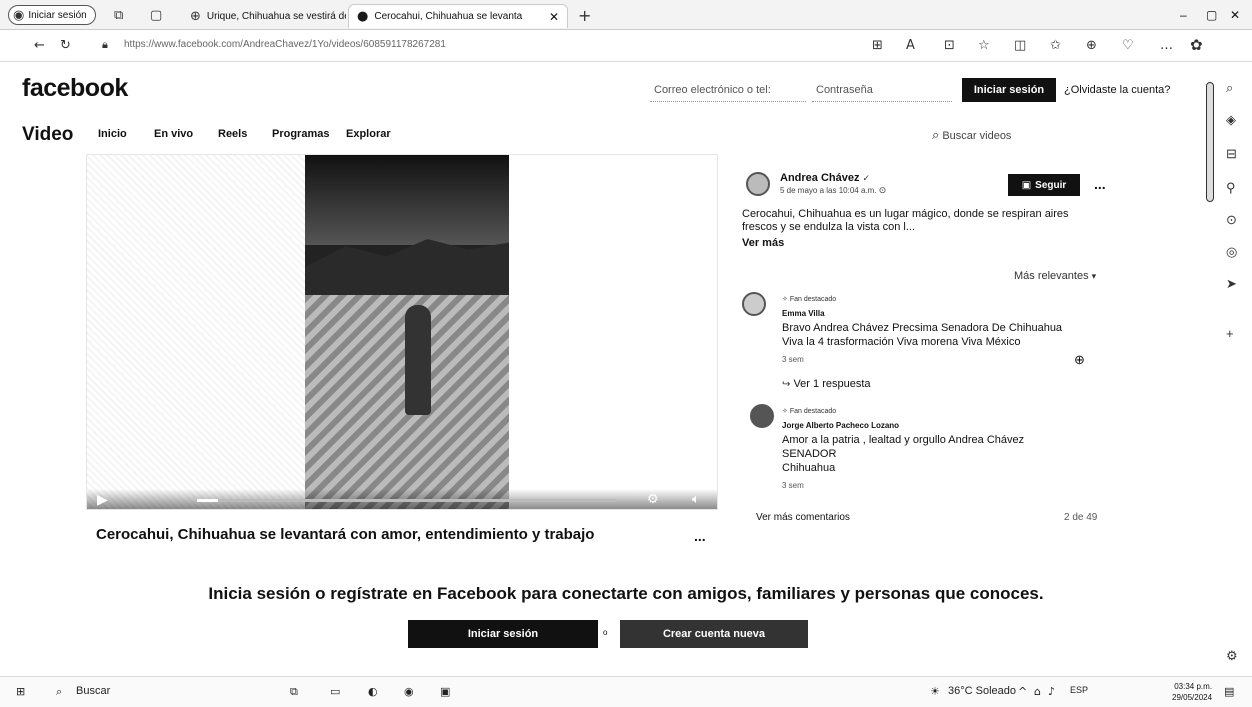 The height and width of the screenshot is (707, 1252). What do you see at coordinates (584, 15) in the screenshot?
I see `new-tab-icon: +` at bounding box center [584, 15].